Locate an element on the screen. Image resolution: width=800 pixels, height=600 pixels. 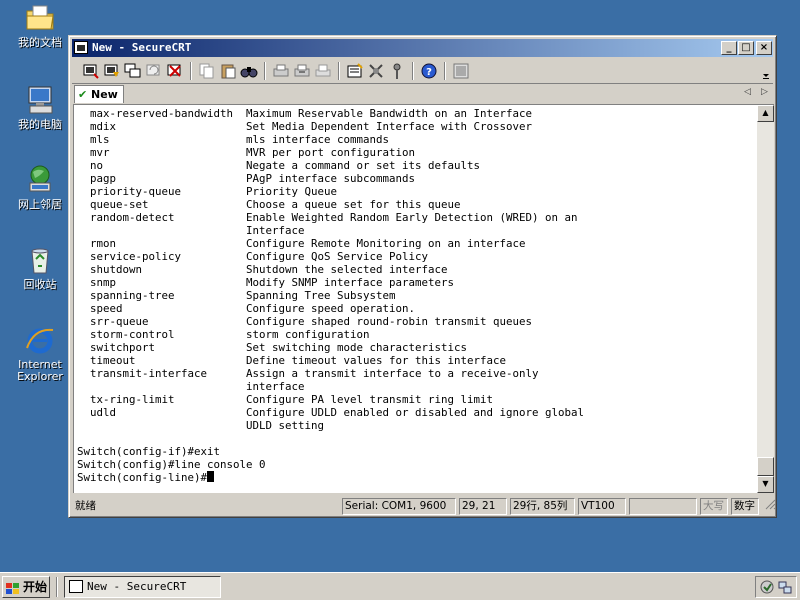
start-label: 开始 is located at coordinates (35, 587).